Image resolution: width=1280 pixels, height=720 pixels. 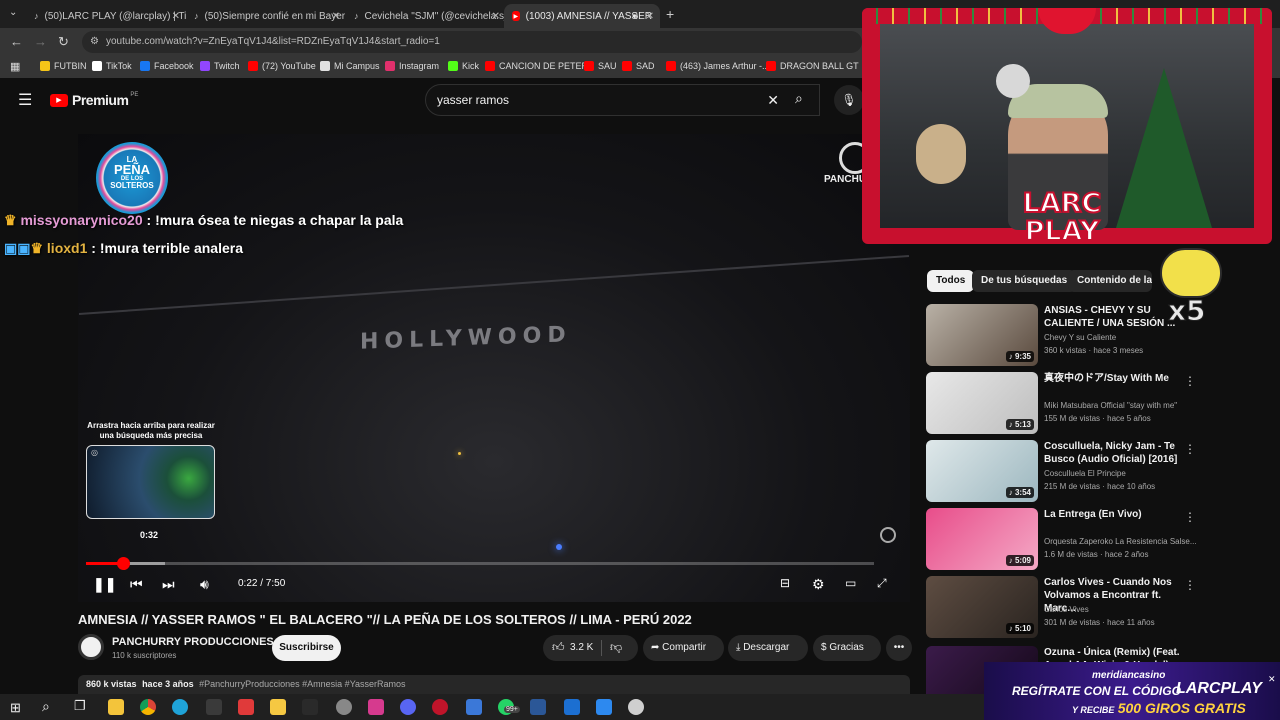 I want to click on chrome-icon, so click(x=148, y=707).